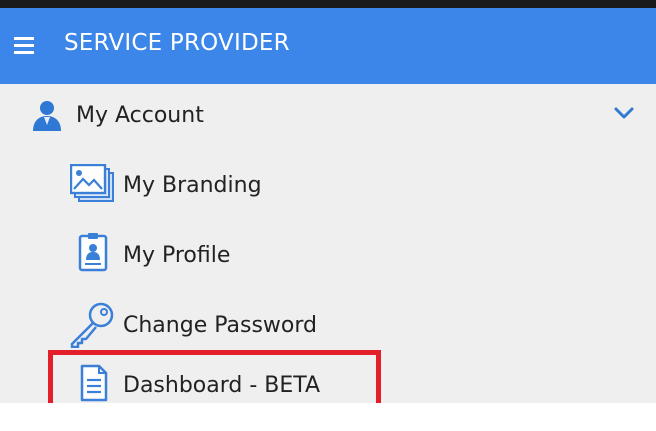 This screenshot has height=431, width=656. Describe the element at coordinates (92, 183) in the screenshot. I see `image-gallery-icon` at that location.